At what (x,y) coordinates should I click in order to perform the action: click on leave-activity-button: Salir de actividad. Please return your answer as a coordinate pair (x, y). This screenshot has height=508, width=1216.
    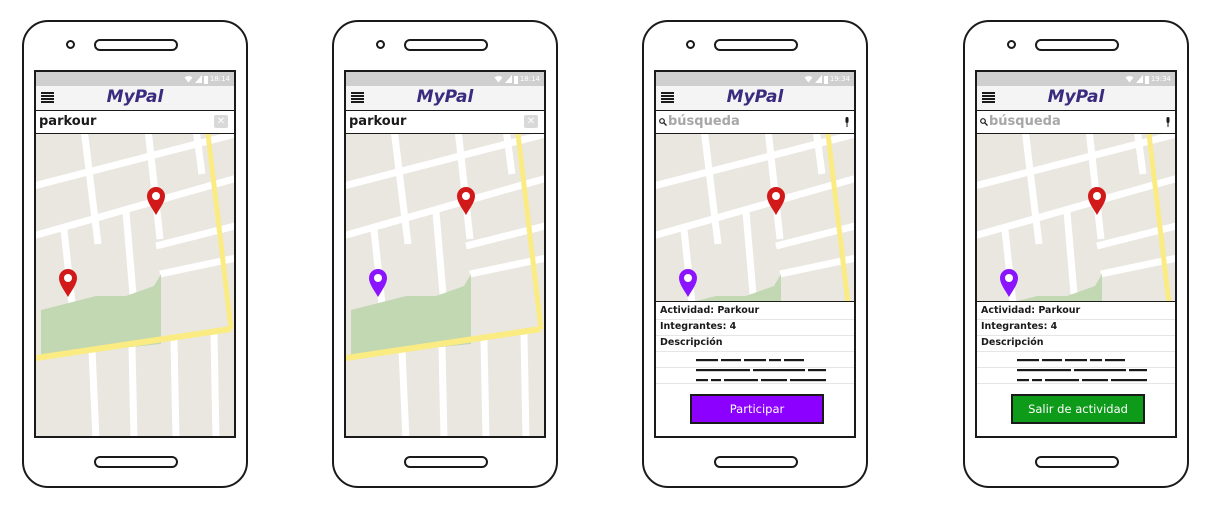
    Looking at the image, I should click on (1078, 409).